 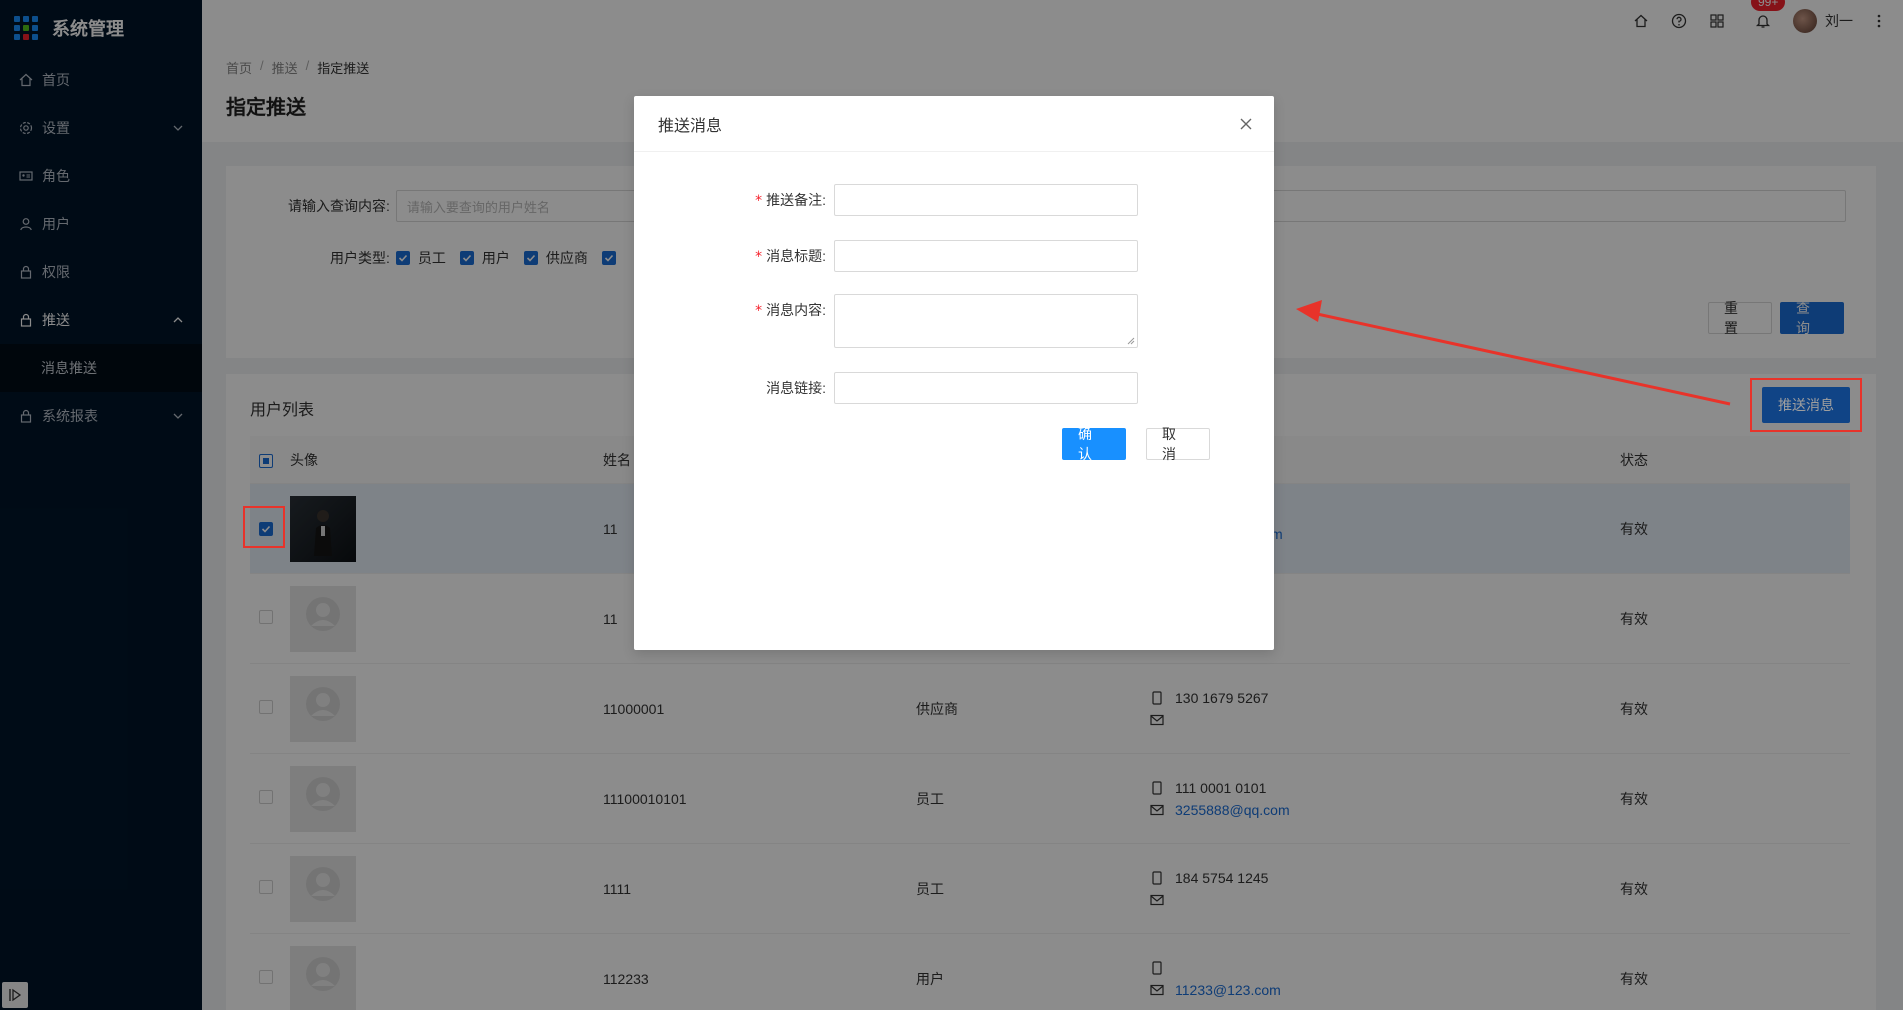 What do you see at coordinates (796, 256) in the screenshot?
I see `title-label: 消息标题:` at bounding box center [796, 256].